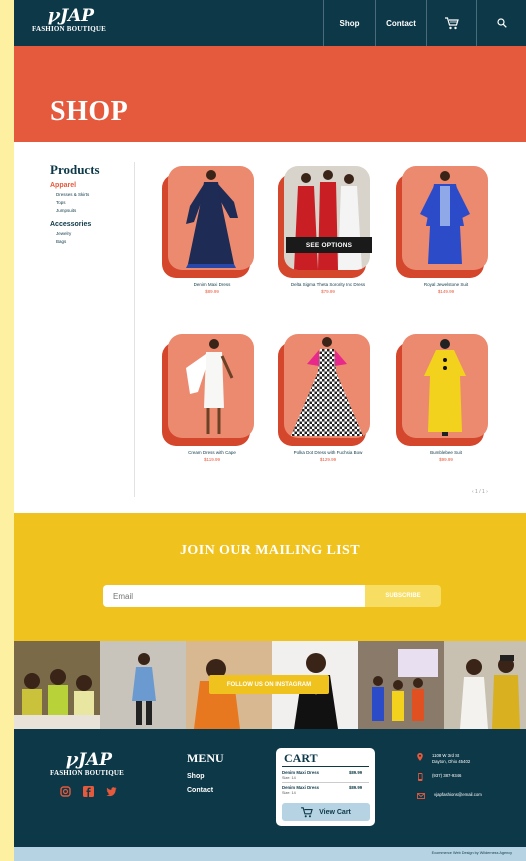  I want to click on footer-logo: ꝩJAP FASHION BOUTIQUE, so click(89, 764).